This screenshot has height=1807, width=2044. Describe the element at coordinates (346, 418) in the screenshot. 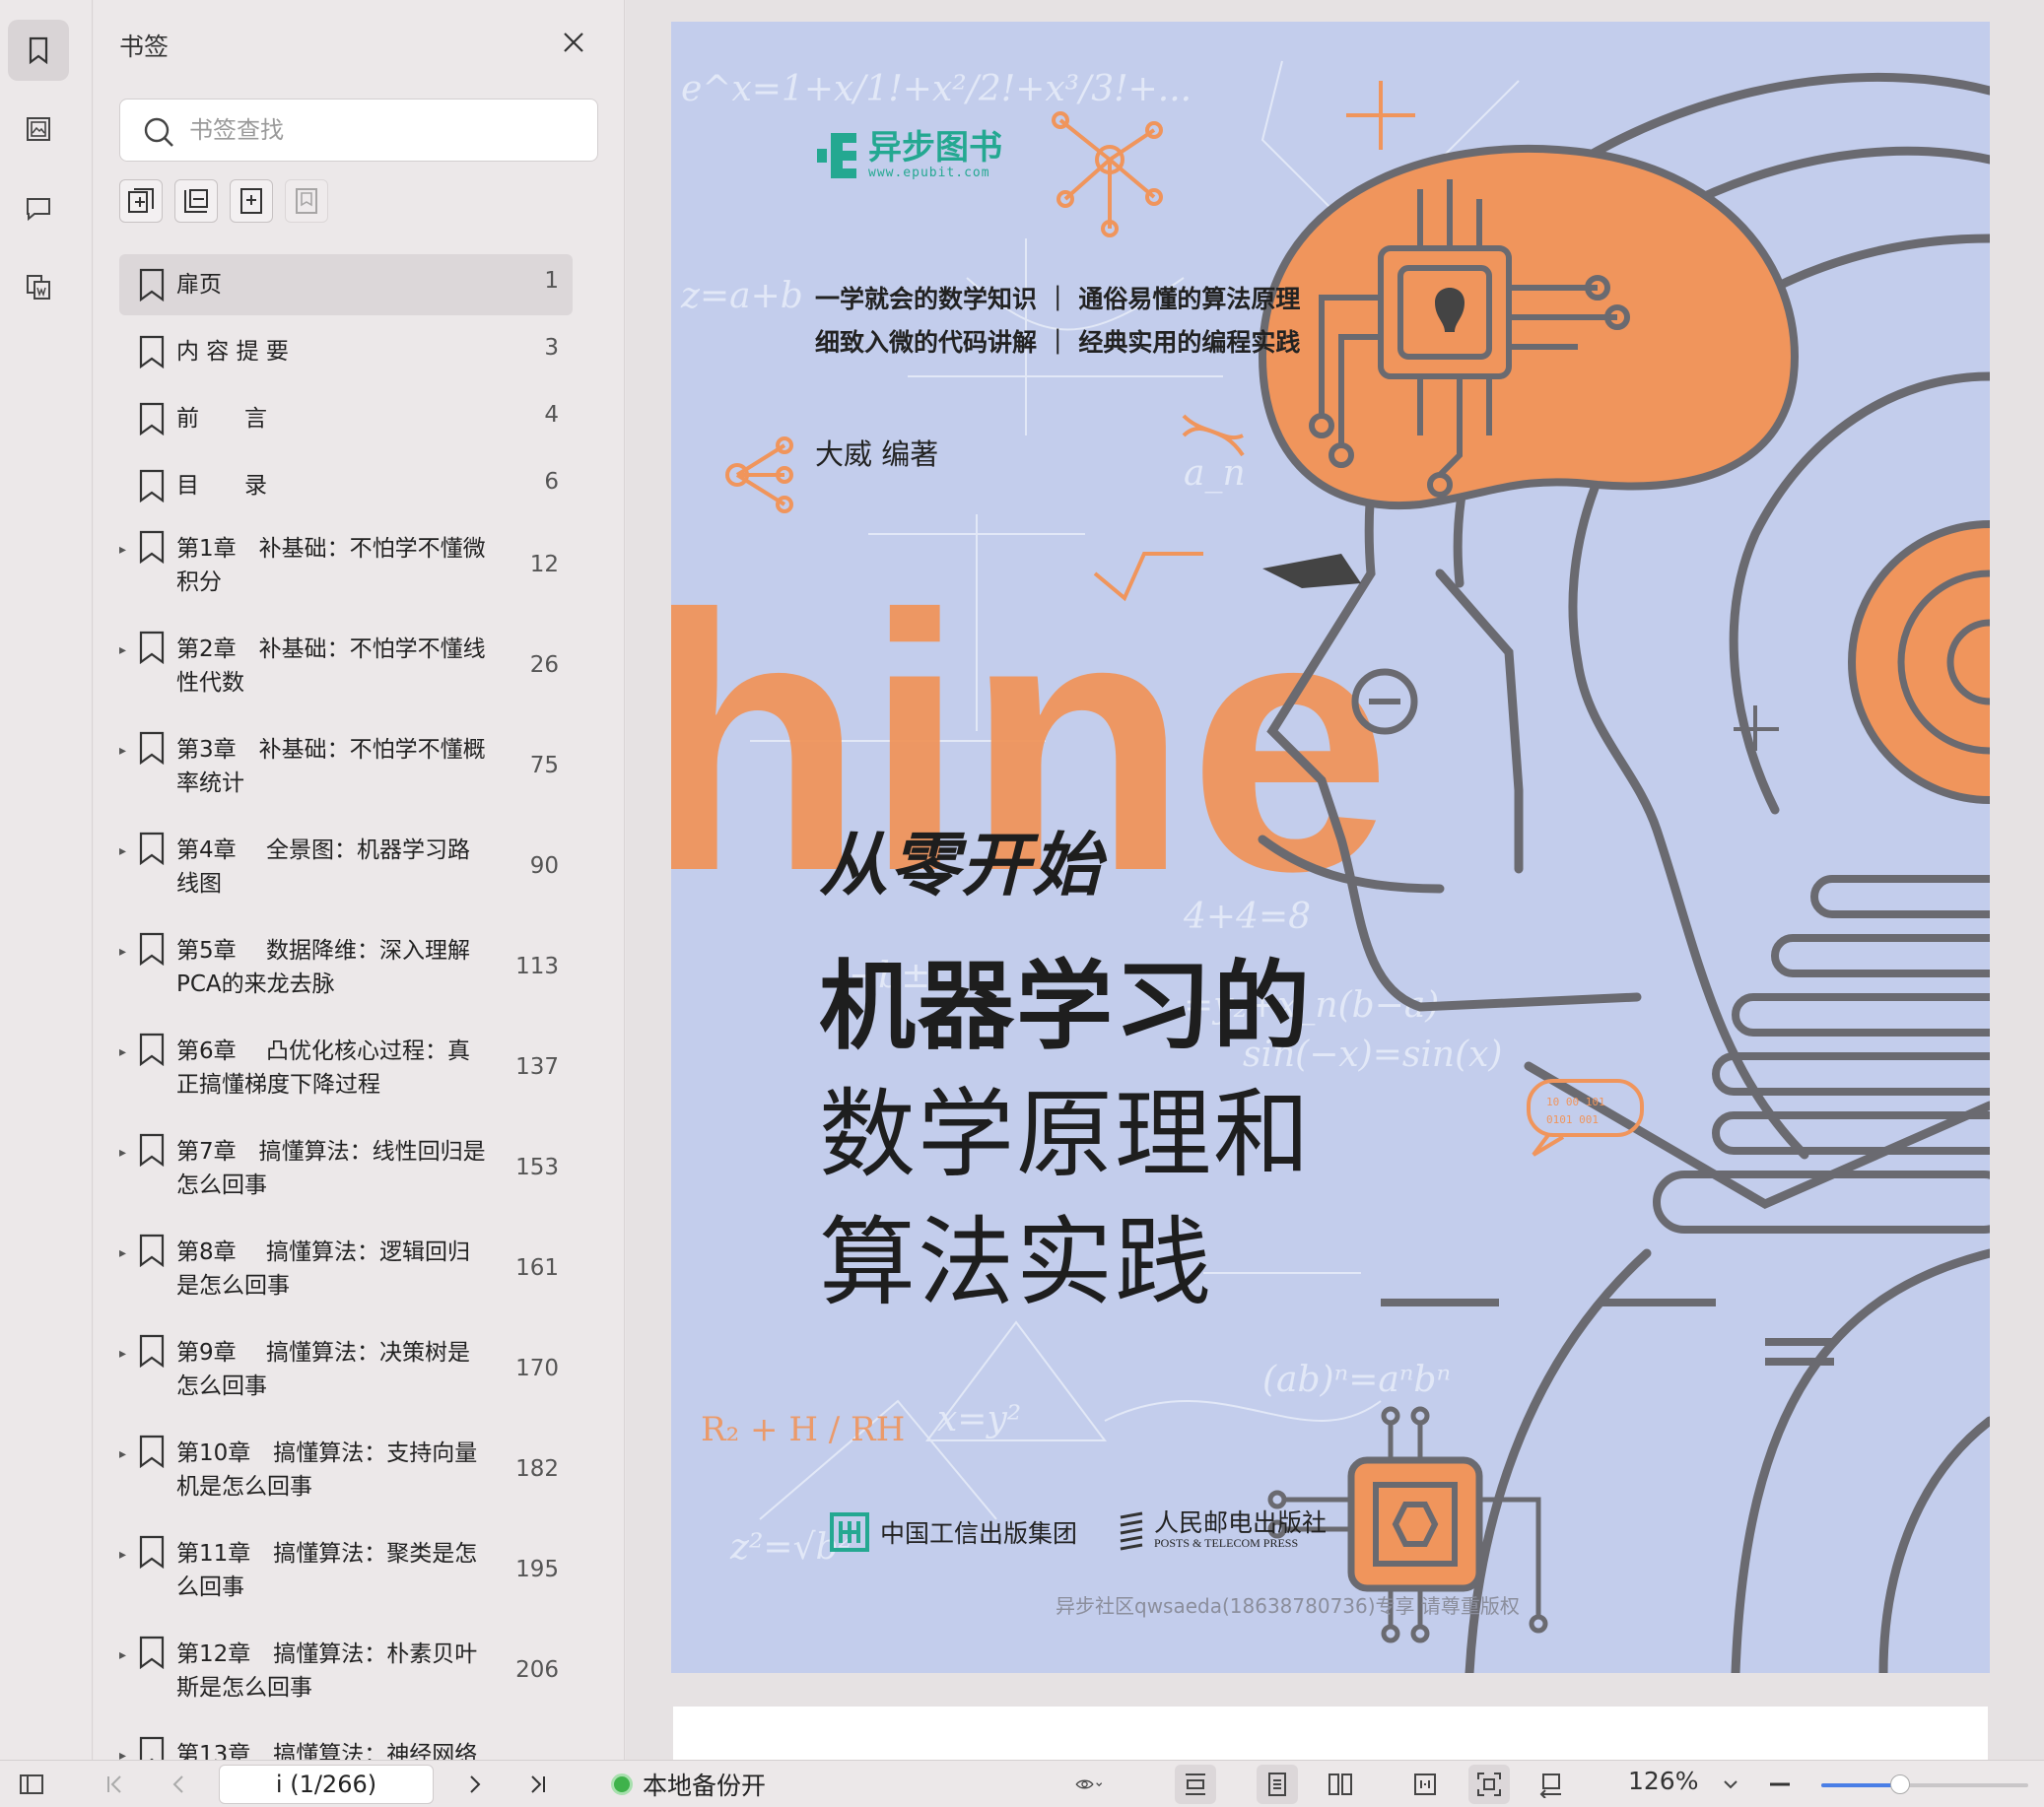

I see `bookmark-item: 前 言 4` at that location.